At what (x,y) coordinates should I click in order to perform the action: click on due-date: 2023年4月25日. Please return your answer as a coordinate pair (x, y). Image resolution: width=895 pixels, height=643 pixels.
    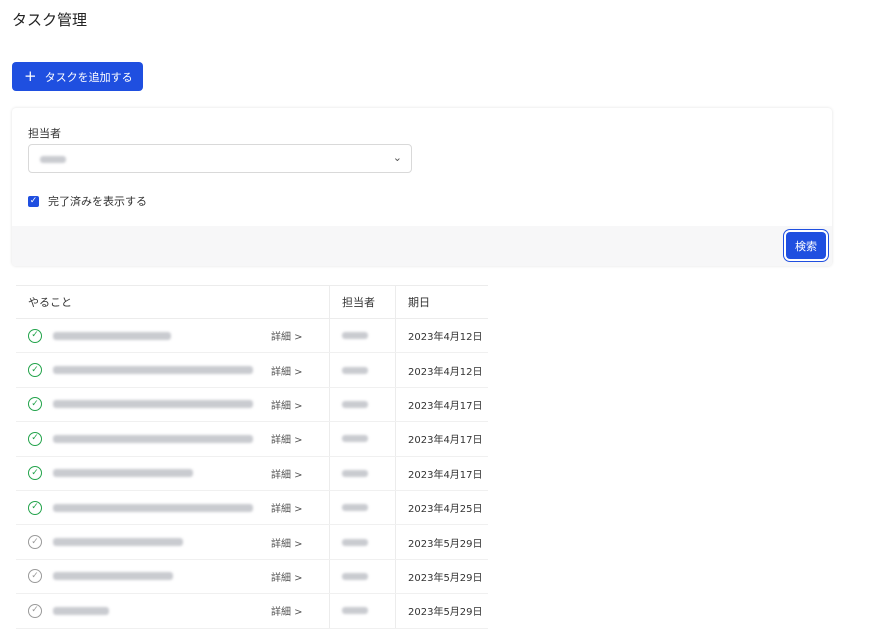
    Looking at the image, I should click on (441, 507).